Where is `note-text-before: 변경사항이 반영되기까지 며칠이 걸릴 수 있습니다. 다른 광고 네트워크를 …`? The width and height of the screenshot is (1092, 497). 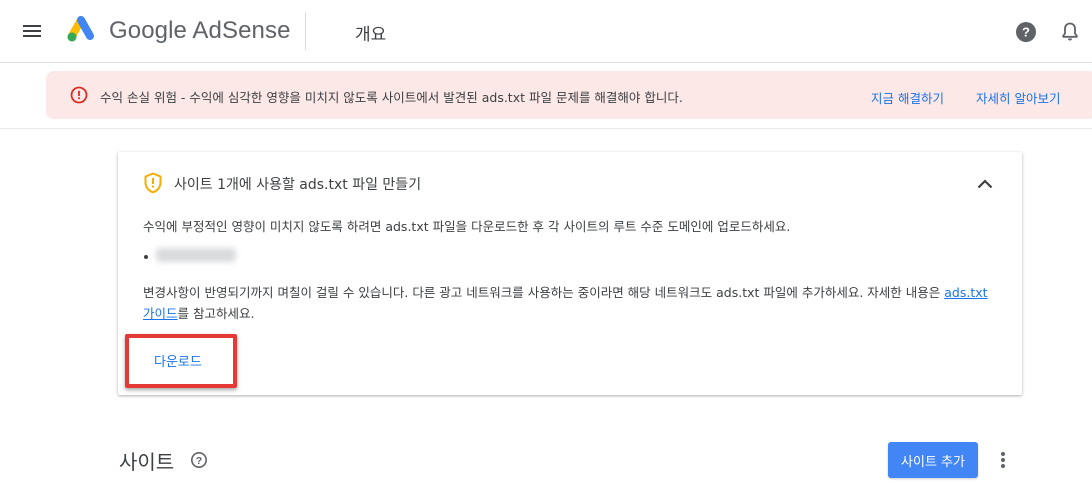
note-text-before: 변경사항이 반영되기까지 며칠이 걸릴 수 있습니다. 다른 광고 네트워크를 … is located at coordinates (544, 292).